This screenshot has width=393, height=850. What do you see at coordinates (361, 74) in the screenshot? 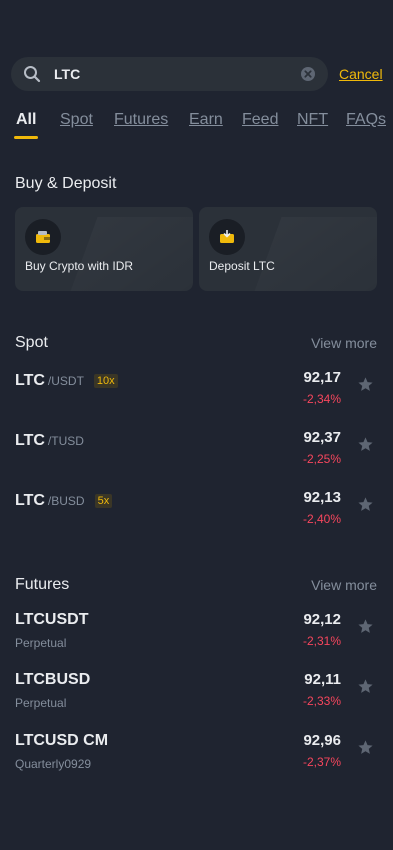
I see `cancel-button: Cancel` at bounding box center [361, 74].